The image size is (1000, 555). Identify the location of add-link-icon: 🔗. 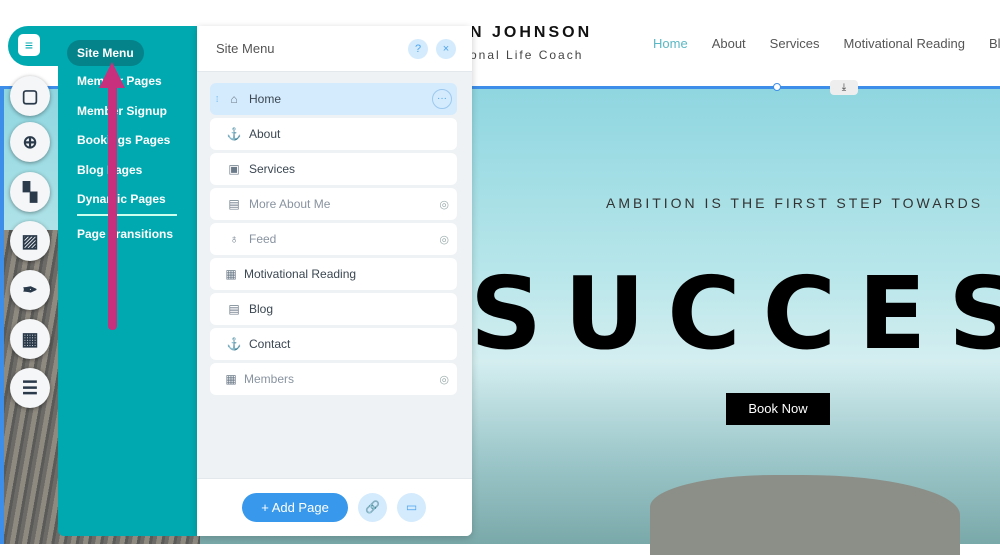
(372, 507).